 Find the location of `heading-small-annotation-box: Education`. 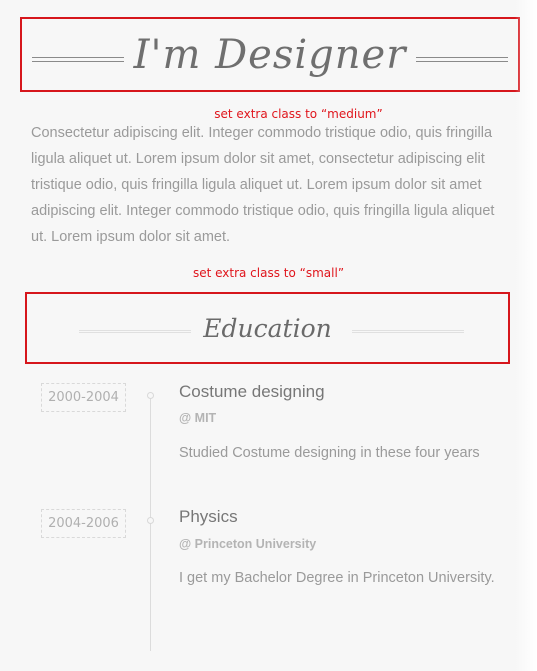

heading-small-annotation-box: Education is located at coordinates (267, 328).